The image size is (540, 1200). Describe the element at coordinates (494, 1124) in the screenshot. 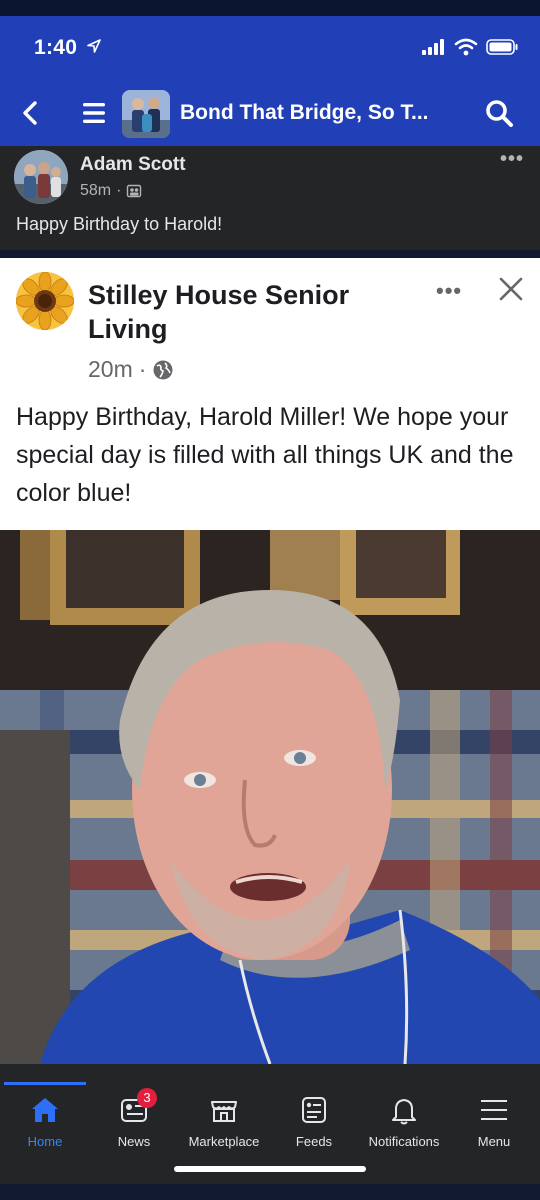

I see `tab-menu: Menu` at that location.